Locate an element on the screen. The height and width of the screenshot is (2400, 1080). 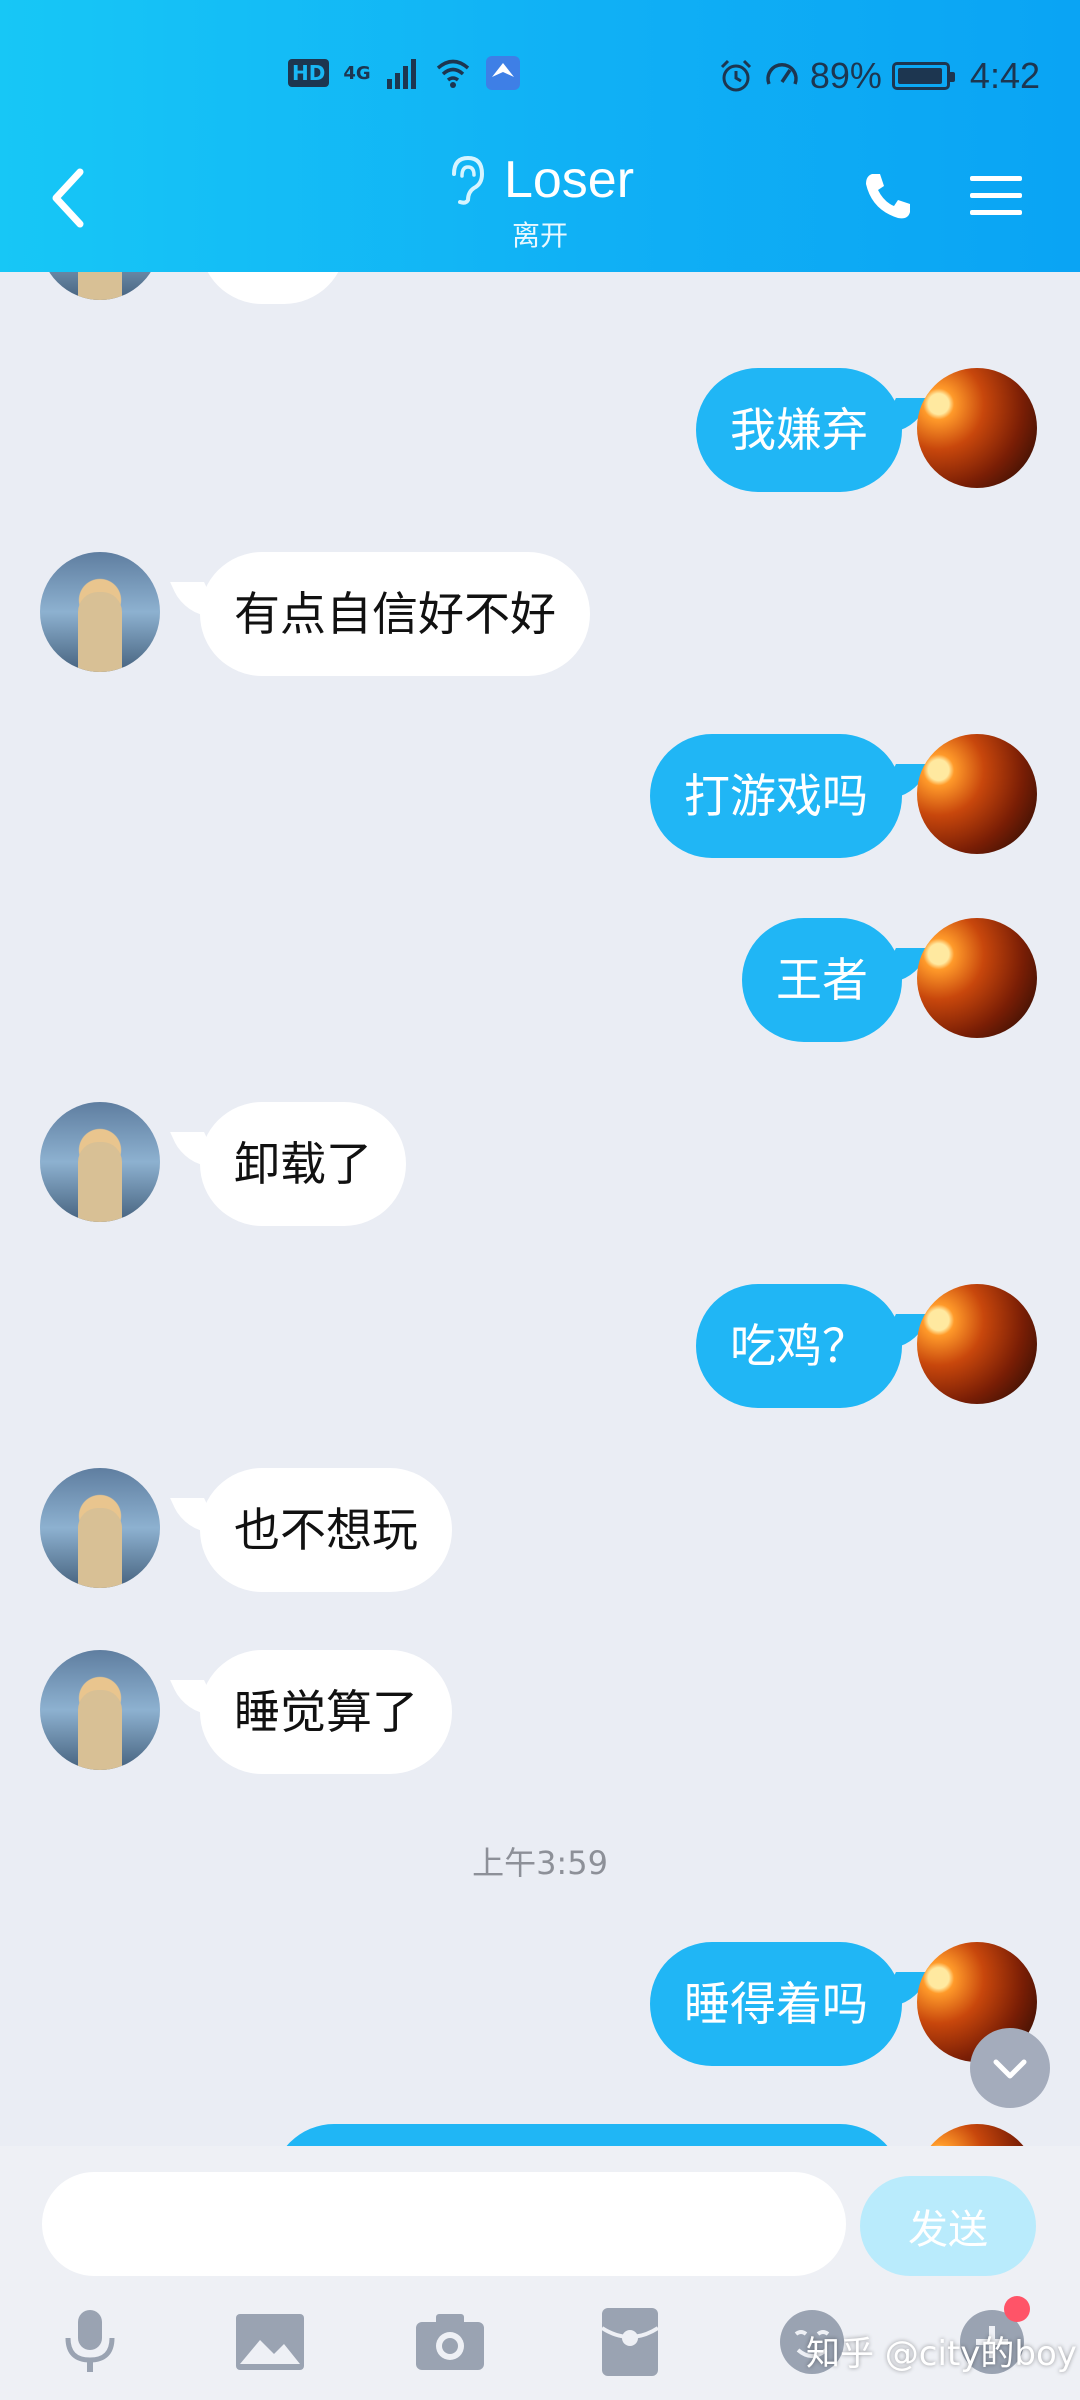
message-row: 卸载了 is located at coordinates (540, 1164).